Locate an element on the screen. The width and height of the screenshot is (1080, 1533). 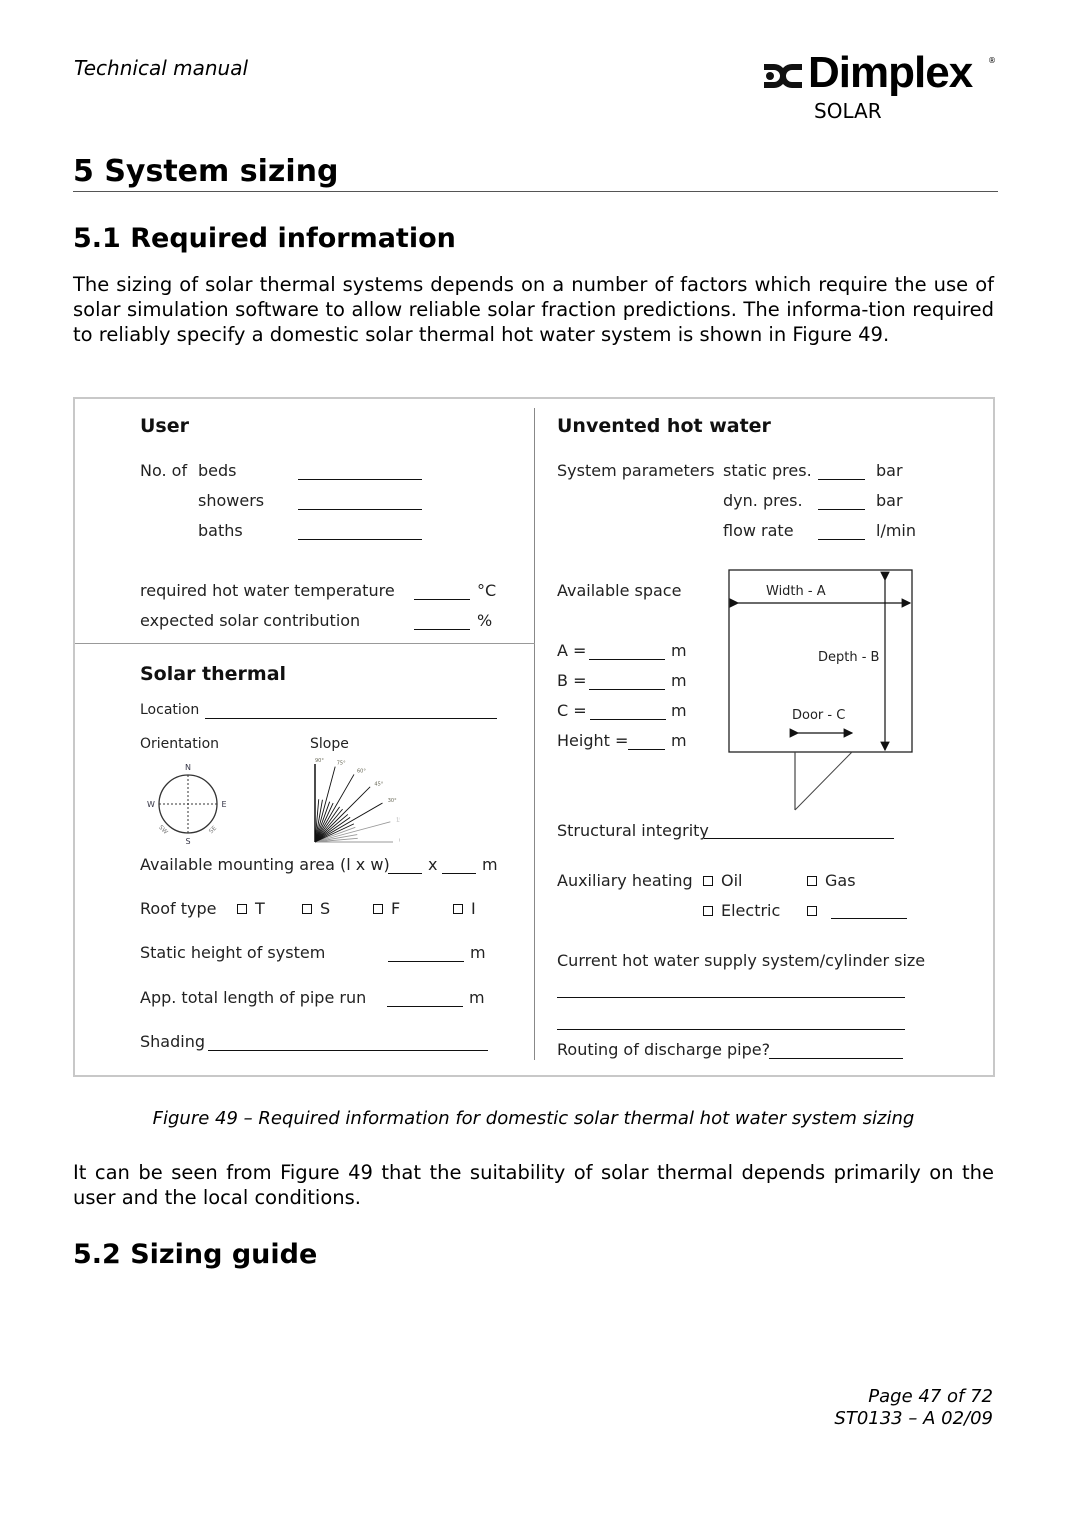
dimplex-logo: Dimplex ® is located at coordinates (878, 75).